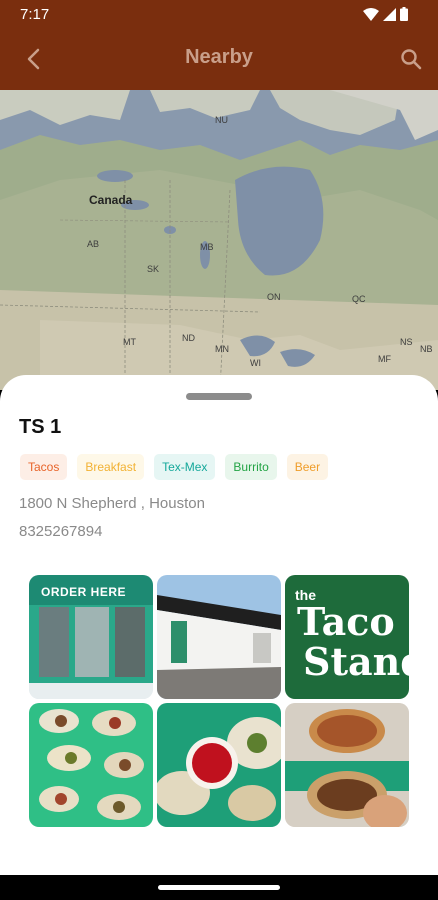 Image resolution: width=438 pixels, height=900 pixels. Describe the element at coordinates (219, 637) in the screenshot. I see `photo-building` at that location.